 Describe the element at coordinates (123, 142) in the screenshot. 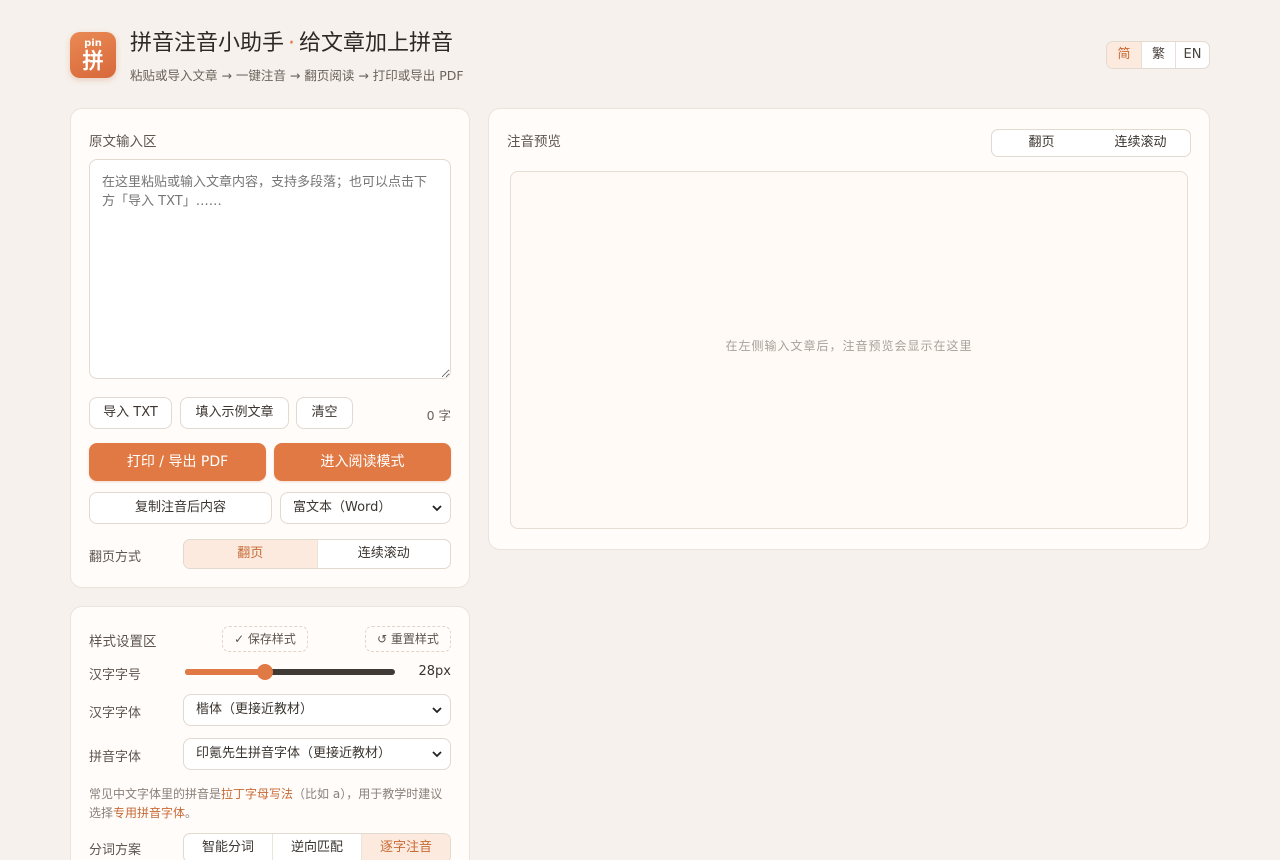

I see `input-panel-label: 原文输入区` at that location.